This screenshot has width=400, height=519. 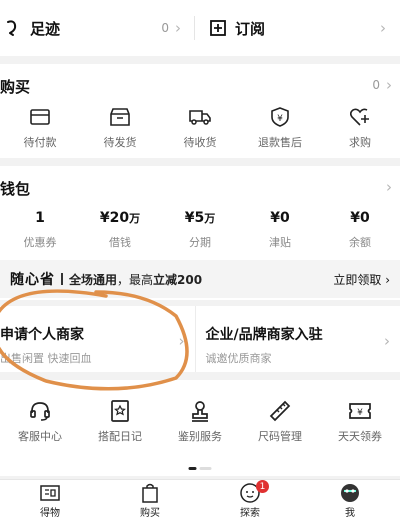 What do you see at coordinates (376, 85) in the screenshot?
I see `orders-count: 0` at bounding box center [376, 85].